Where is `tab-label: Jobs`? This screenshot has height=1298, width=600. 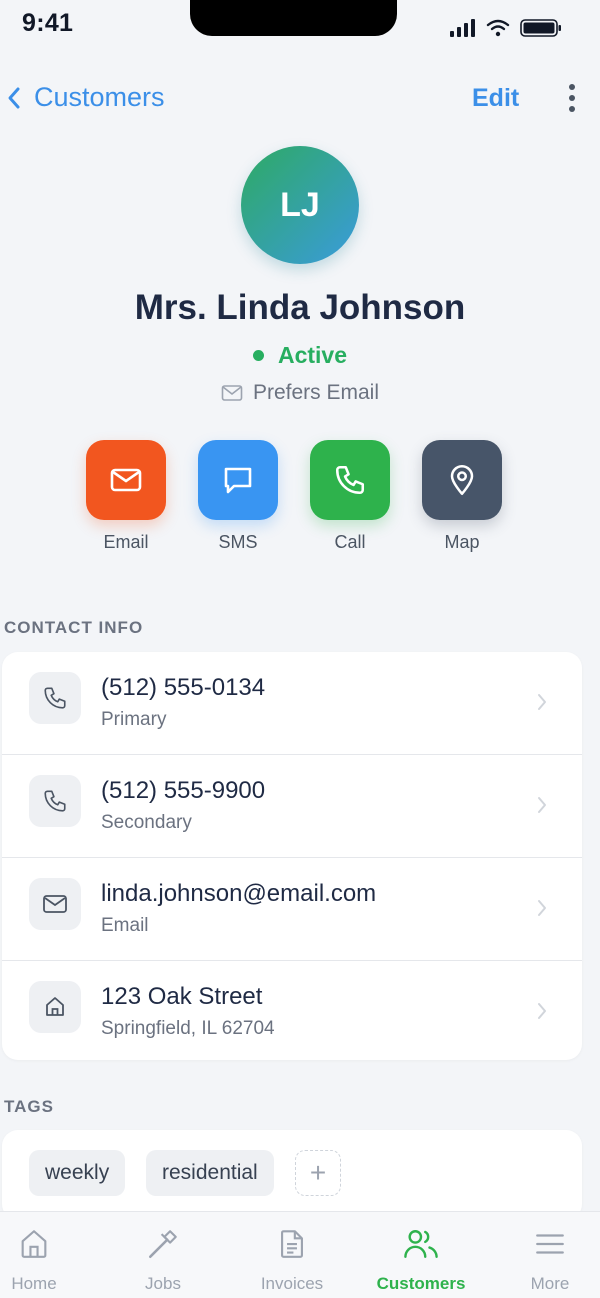
tab-label: Jobs is located at coordinates (163, 1283).